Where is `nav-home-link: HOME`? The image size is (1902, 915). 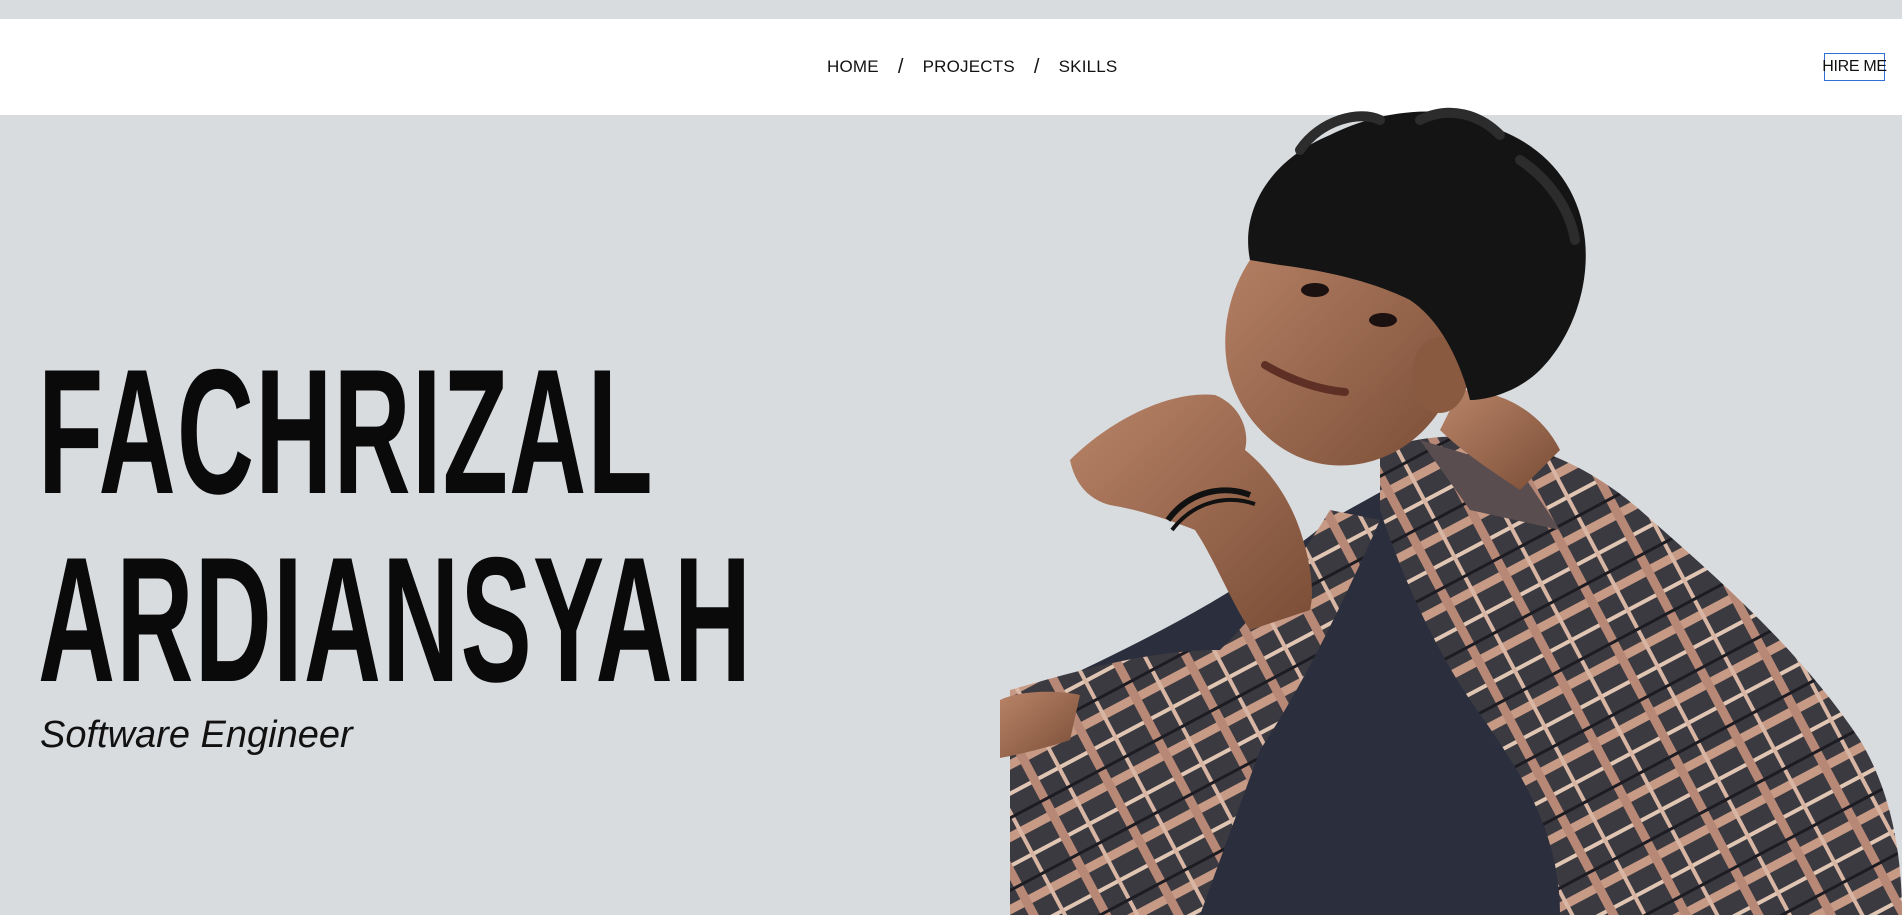
nav-home-link: HOME is located at coordinates (853, 67).